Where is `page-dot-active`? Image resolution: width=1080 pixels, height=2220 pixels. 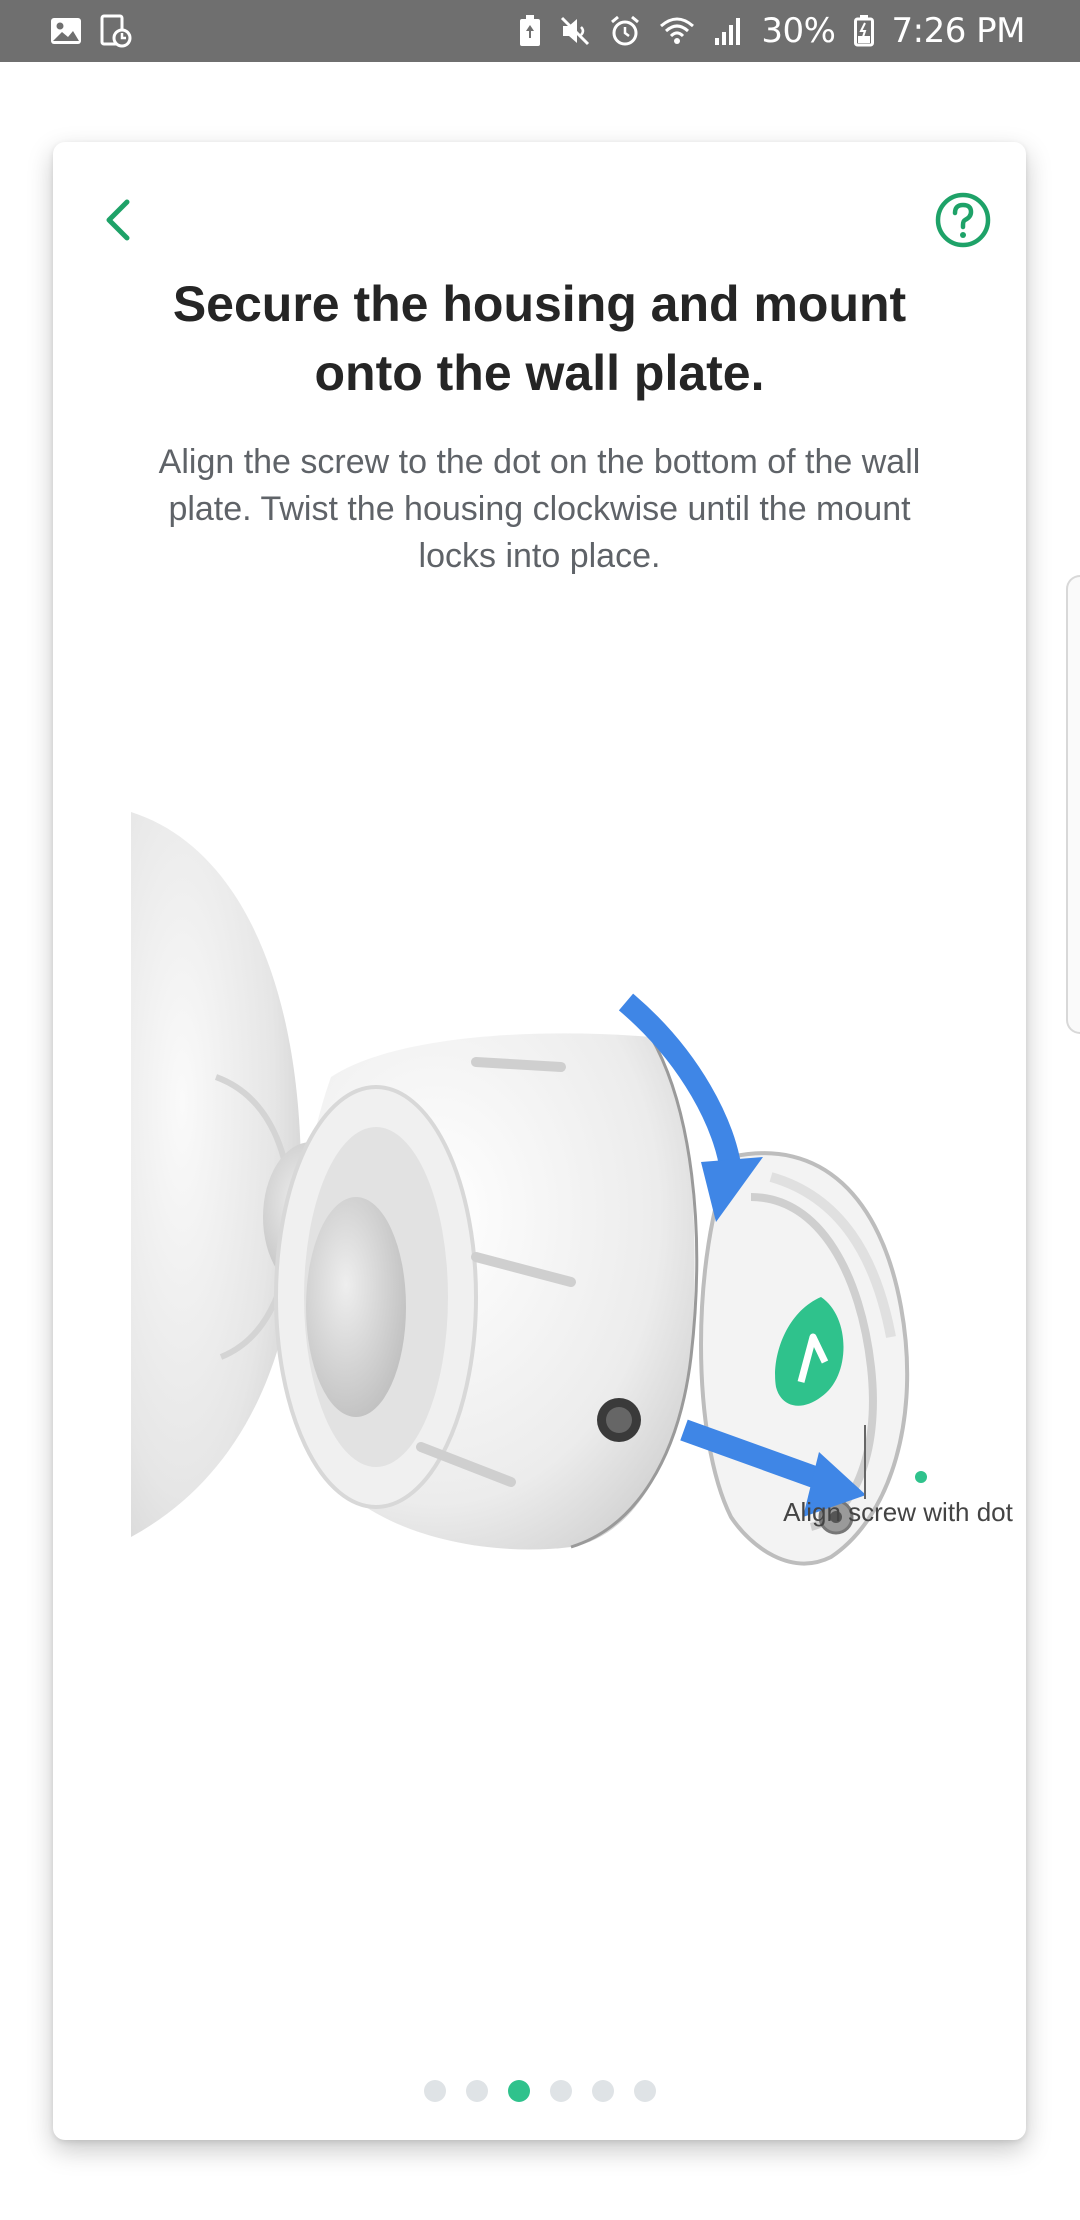
page-dot-active is located at coordinates (518, 2091).